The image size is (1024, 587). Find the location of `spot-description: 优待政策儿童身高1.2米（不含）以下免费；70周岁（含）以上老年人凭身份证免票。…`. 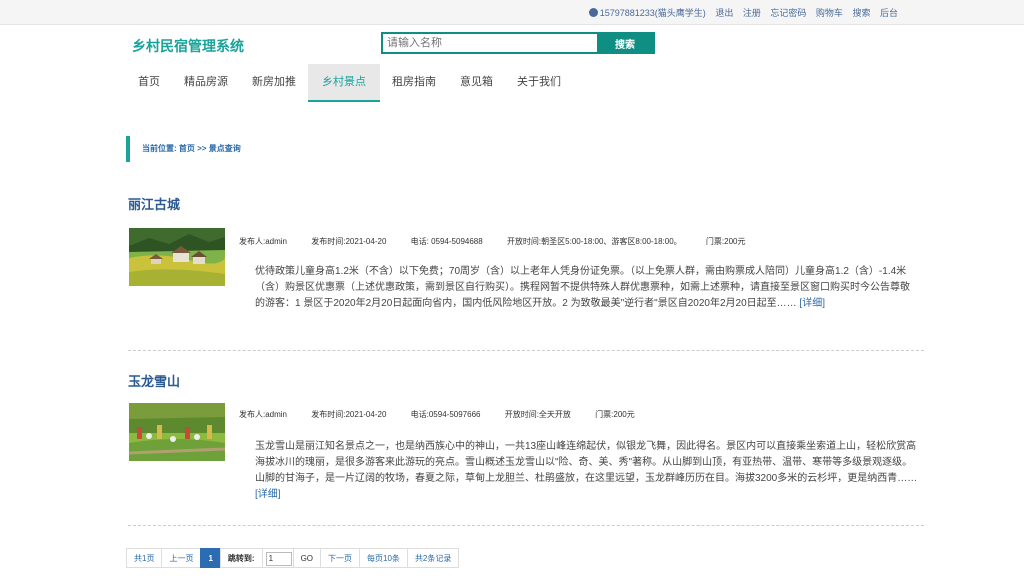

spot-description: 优待政策儿童身高1.2米（不含）以下免费；70周岁（含）以上老年人凭身份证免票。… is located at coordinates (582, 287).